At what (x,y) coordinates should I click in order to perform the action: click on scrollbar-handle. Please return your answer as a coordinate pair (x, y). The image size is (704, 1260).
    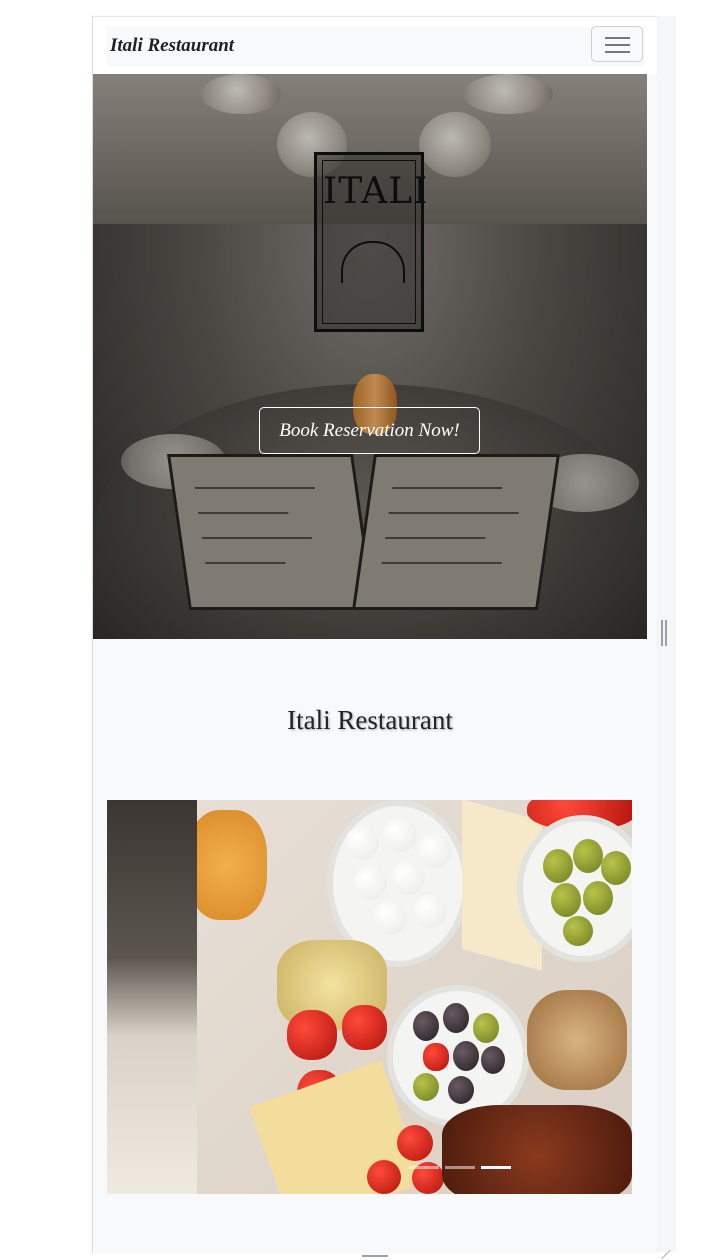
    Looking at the image, I should click on (664, 633).